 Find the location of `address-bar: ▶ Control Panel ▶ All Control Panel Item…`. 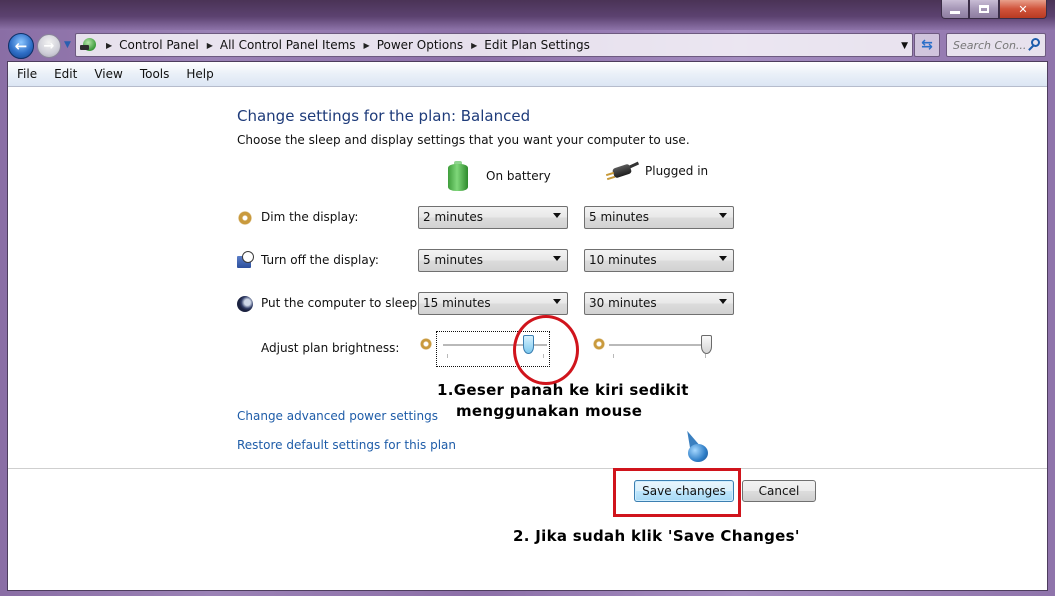

address-bar: ▶ Control Panel ▶ All Control Panel Item… is located at coordinates (494, 45).